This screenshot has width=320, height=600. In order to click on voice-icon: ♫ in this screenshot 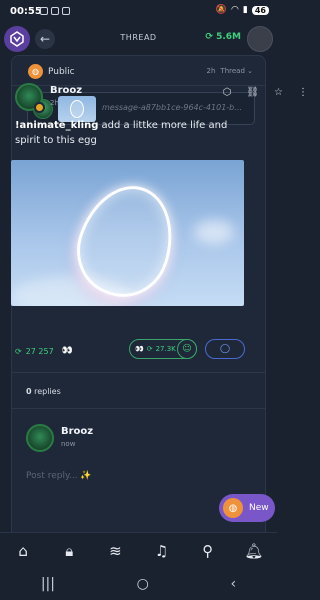, I will do `click(162, 551)`.